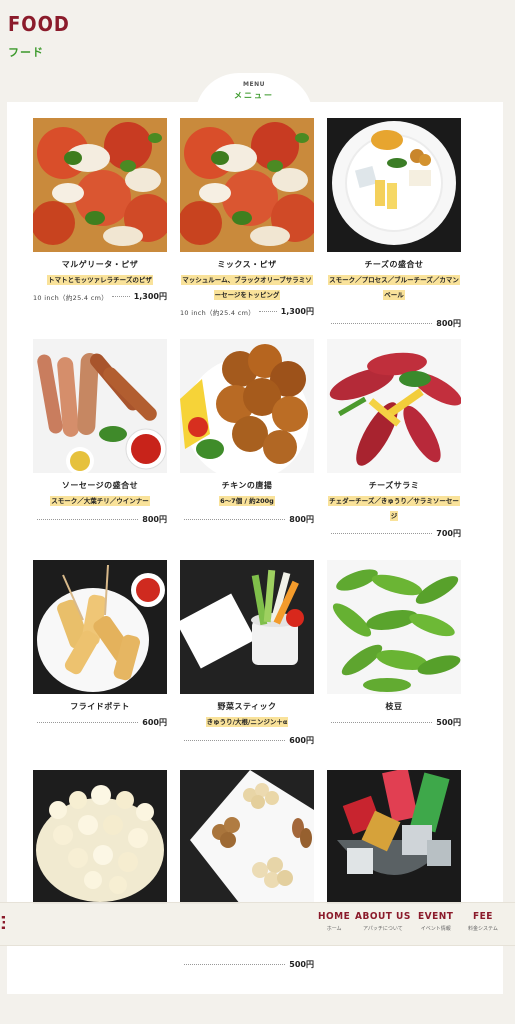 The image size is (515, 1024). I want to click on item-price: 700円, so click(448, 533).